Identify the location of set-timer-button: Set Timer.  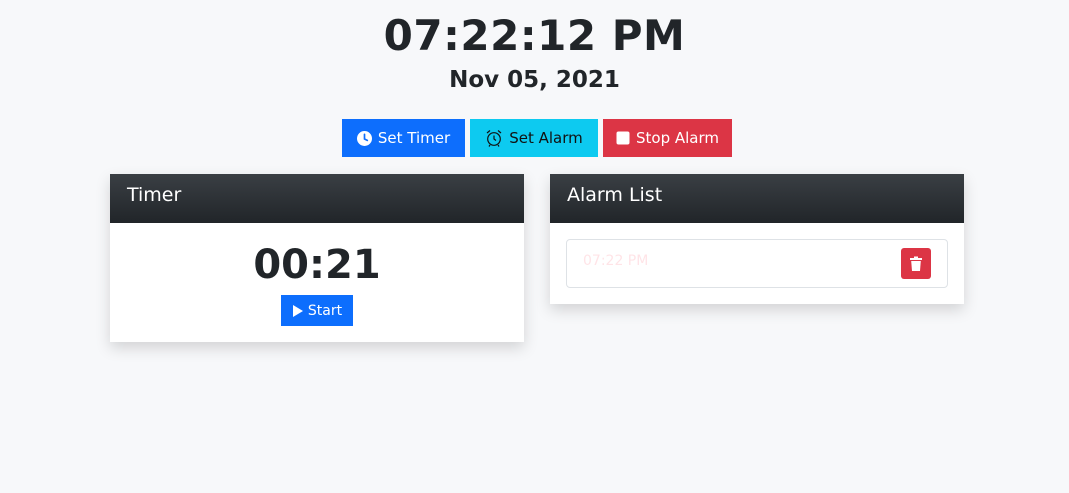
(403, 138).